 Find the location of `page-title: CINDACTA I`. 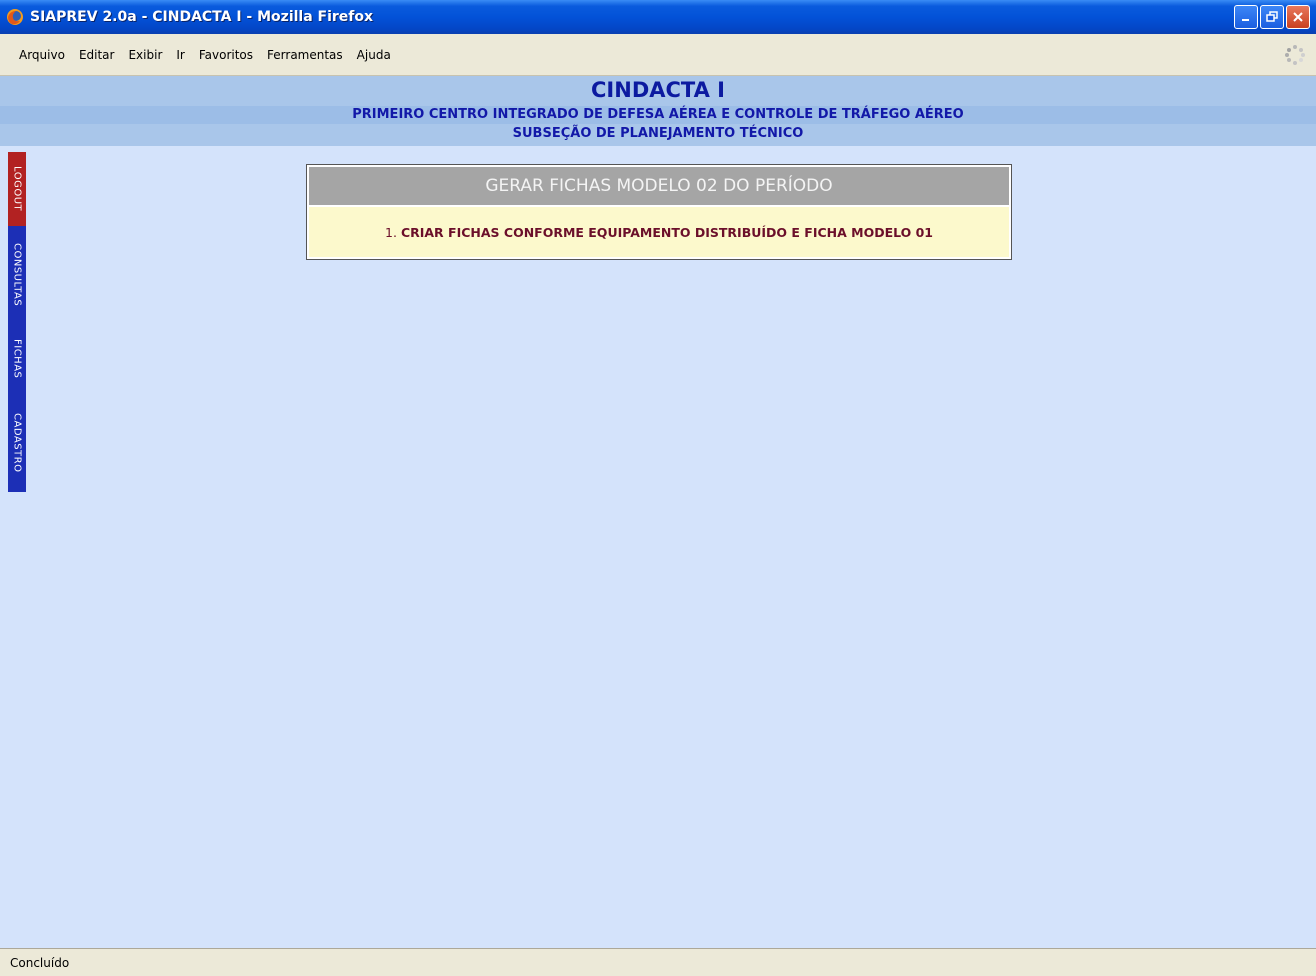

page-title: CINDACTA I is located at coordinates (658, 90).